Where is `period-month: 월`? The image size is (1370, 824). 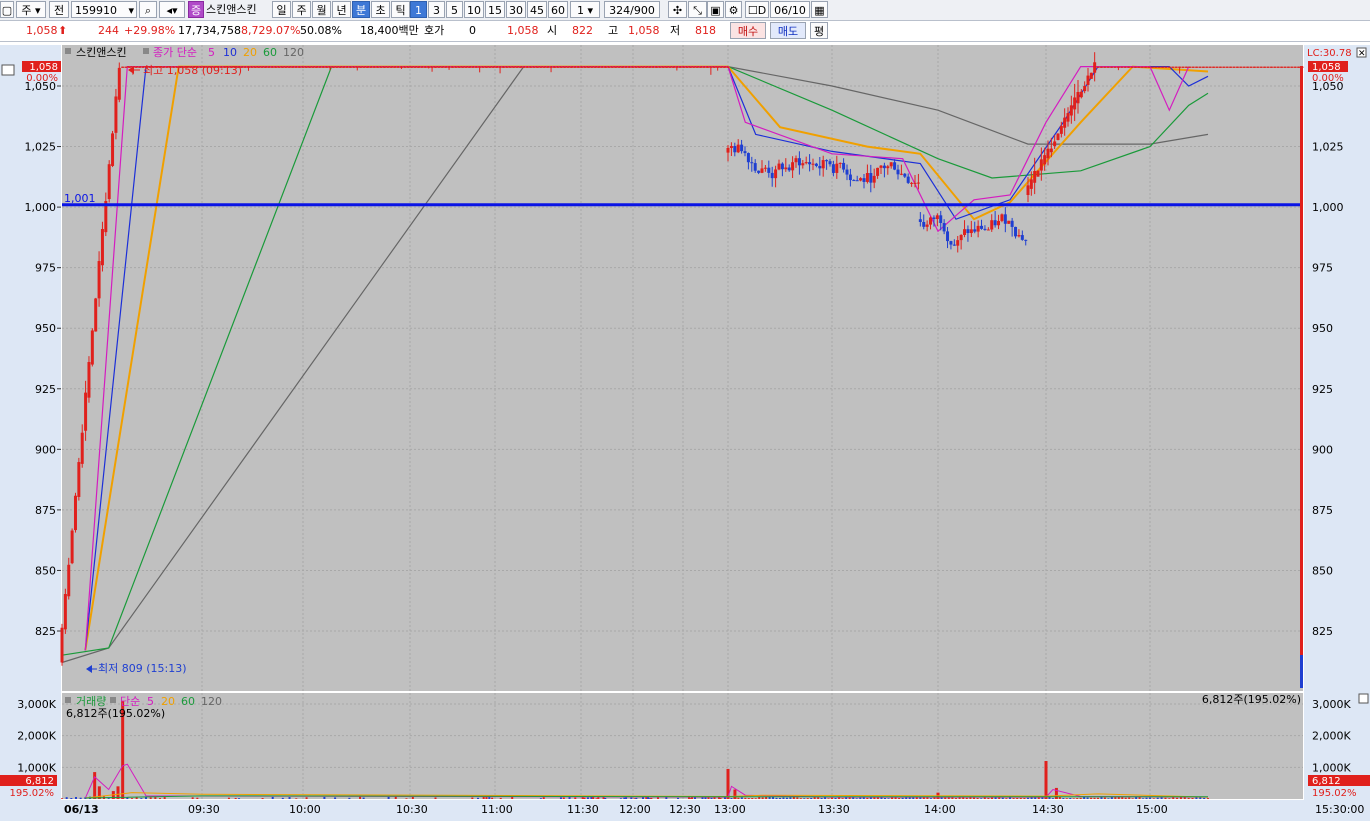 period-month: 월 is located at coordinates (321, 9).